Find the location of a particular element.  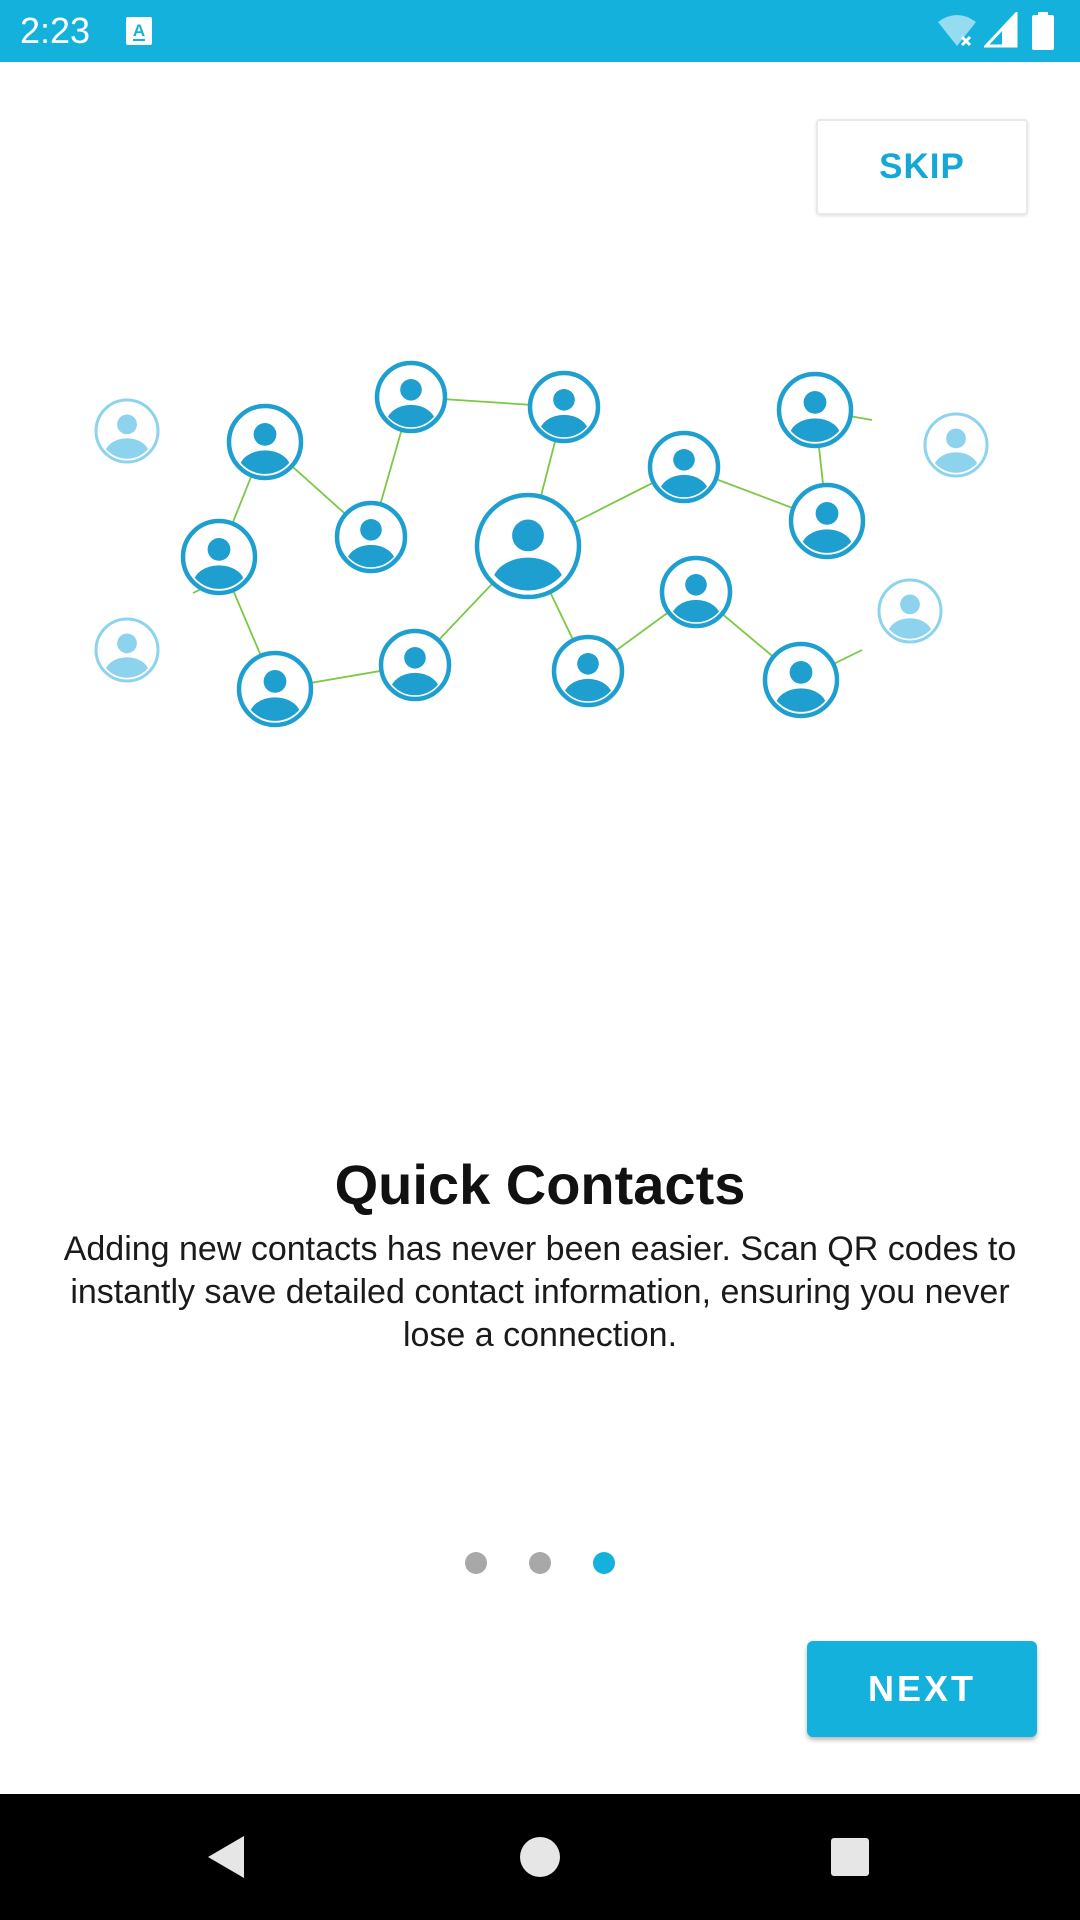

back-icon is located at coordinates (225, 1857).